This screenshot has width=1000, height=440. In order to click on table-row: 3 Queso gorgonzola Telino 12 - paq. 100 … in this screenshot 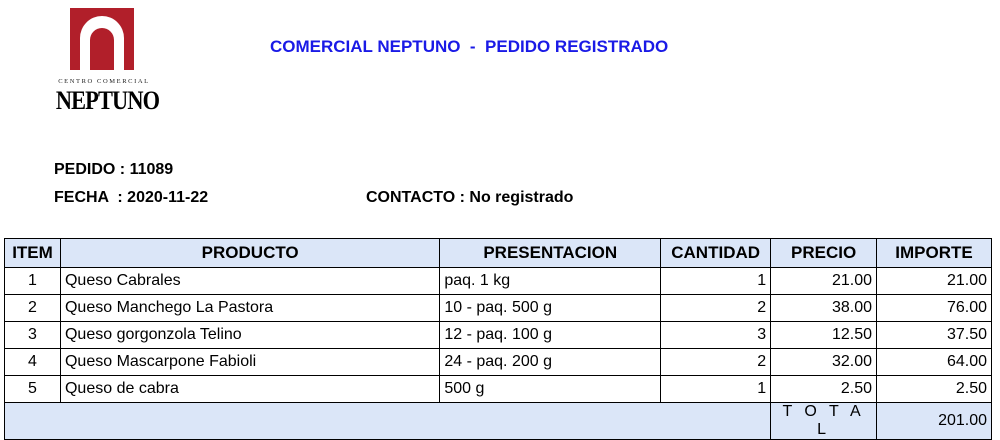, I will do `click(498, 335)`.